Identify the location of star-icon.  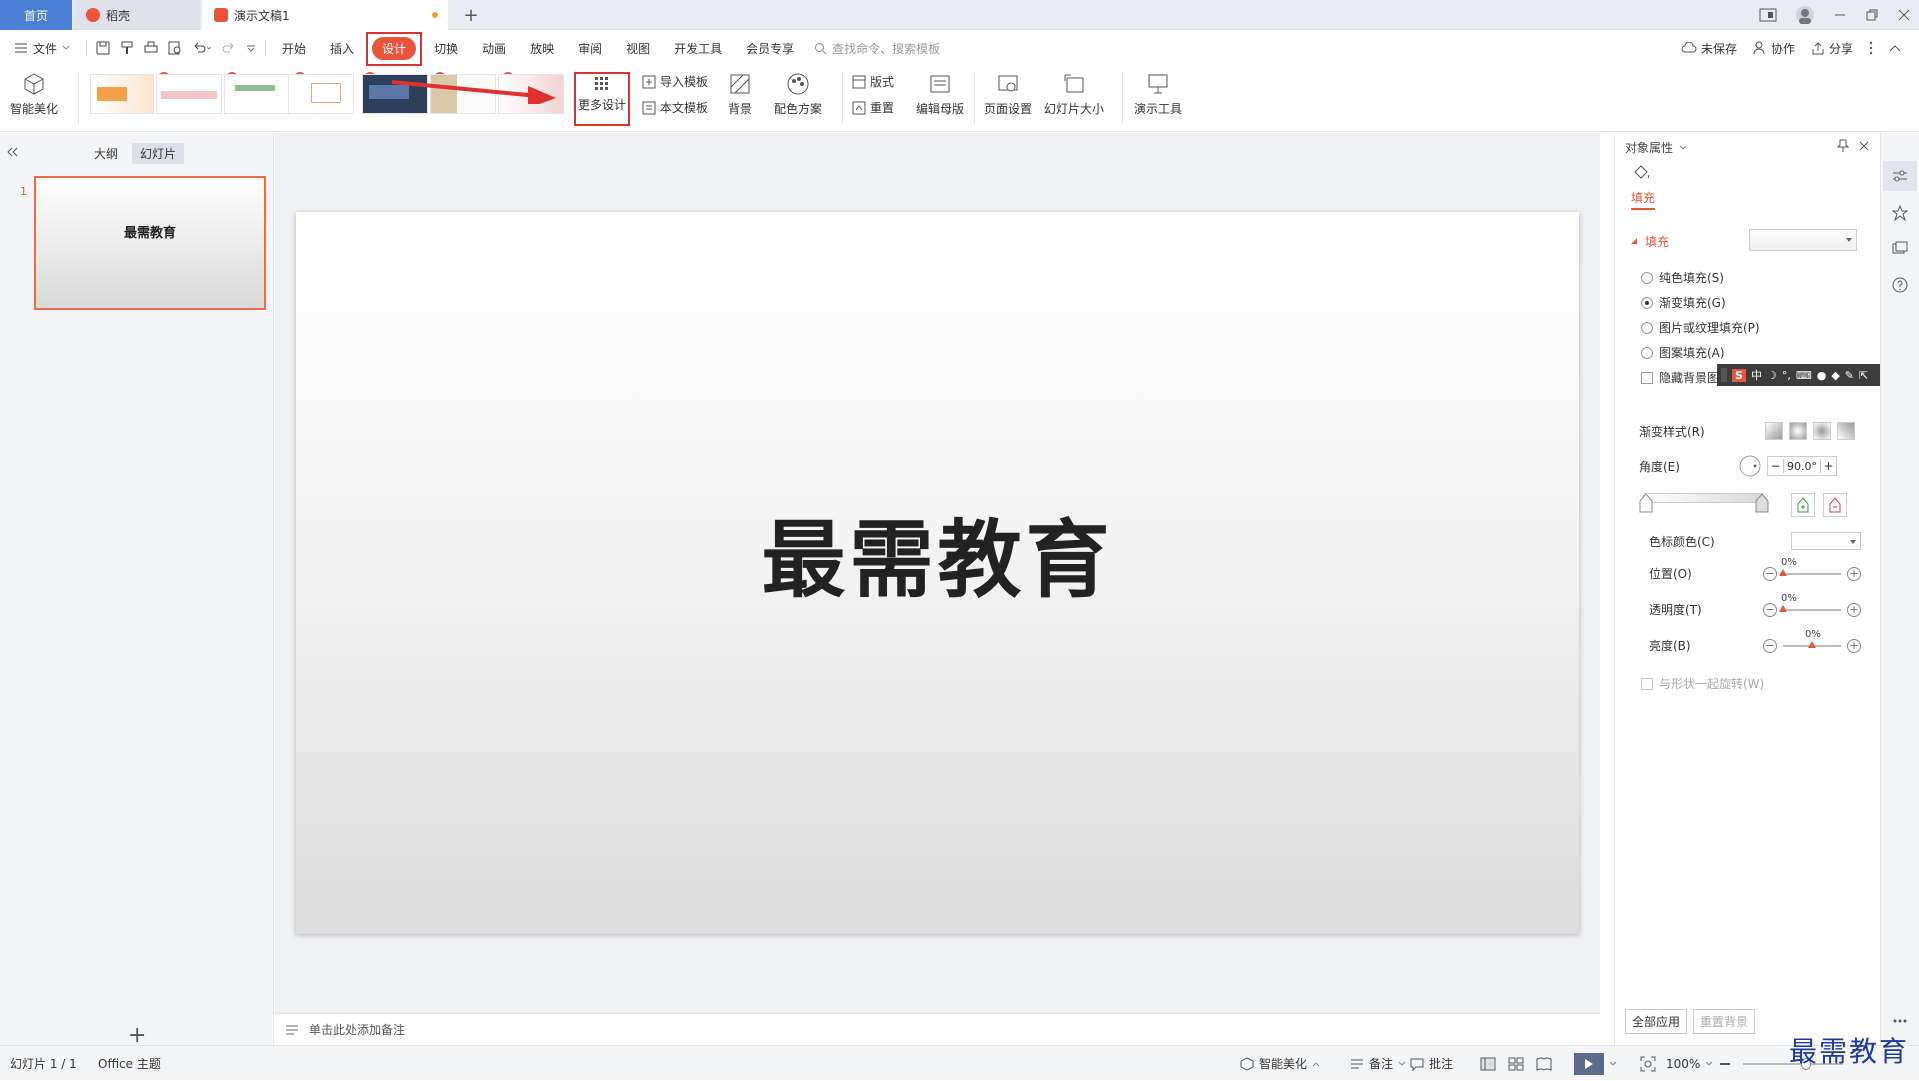
(1900, 213).